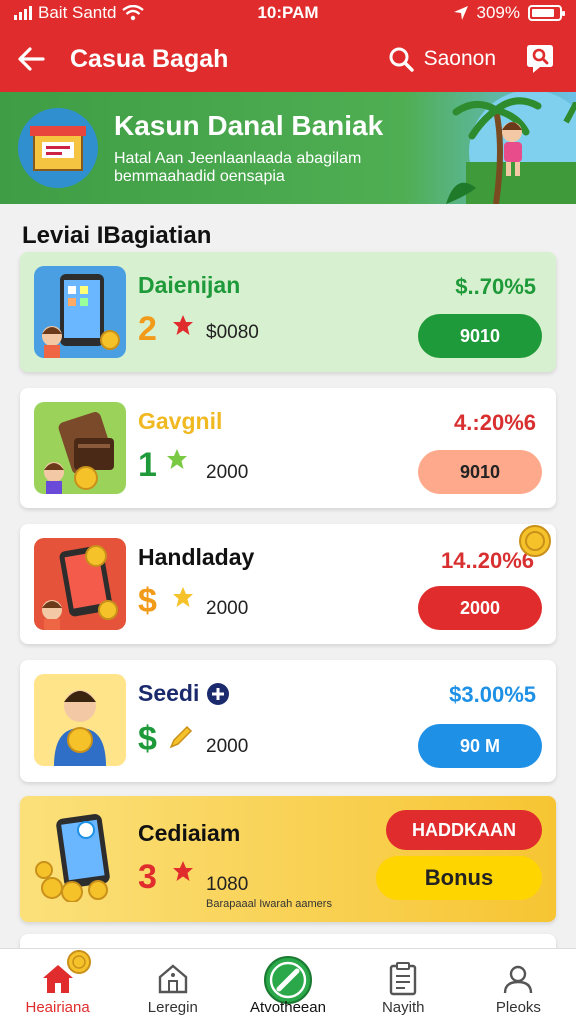  What do you see at coordinates (511, 148) in the screenshot?
I see `beach-scene-illustration` at bounding box center [511, 148].